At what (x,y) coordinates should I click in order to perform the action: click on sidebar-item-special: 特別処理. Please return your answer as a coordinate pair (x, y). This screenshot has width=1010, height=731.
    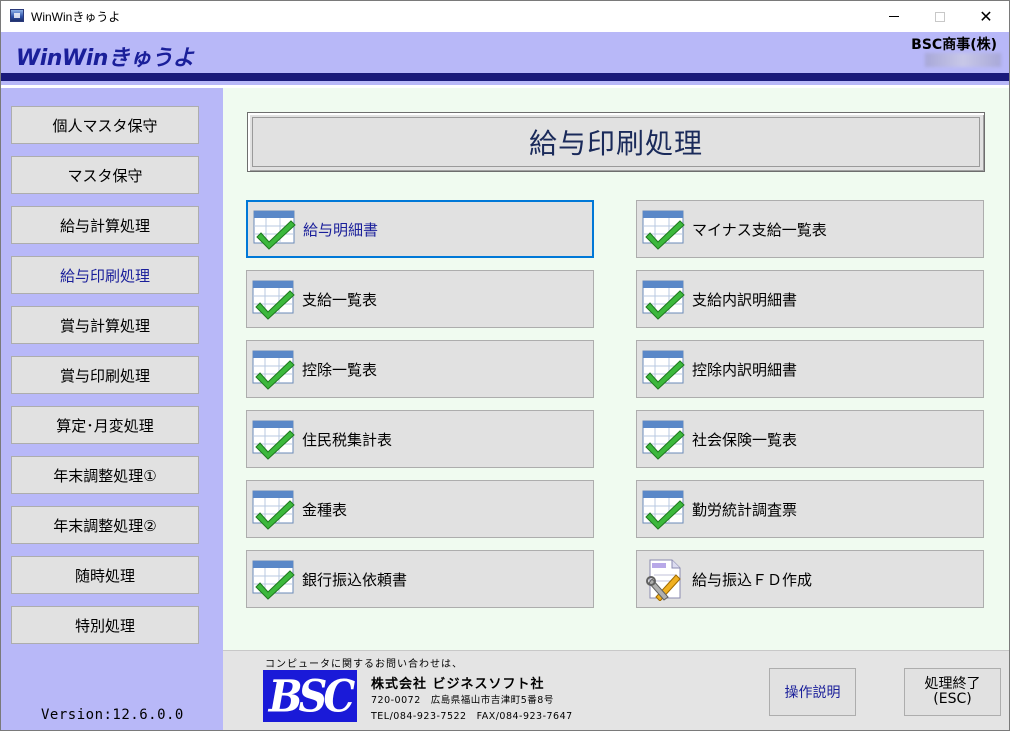
    Looking at the image, I should click on (105, 625).